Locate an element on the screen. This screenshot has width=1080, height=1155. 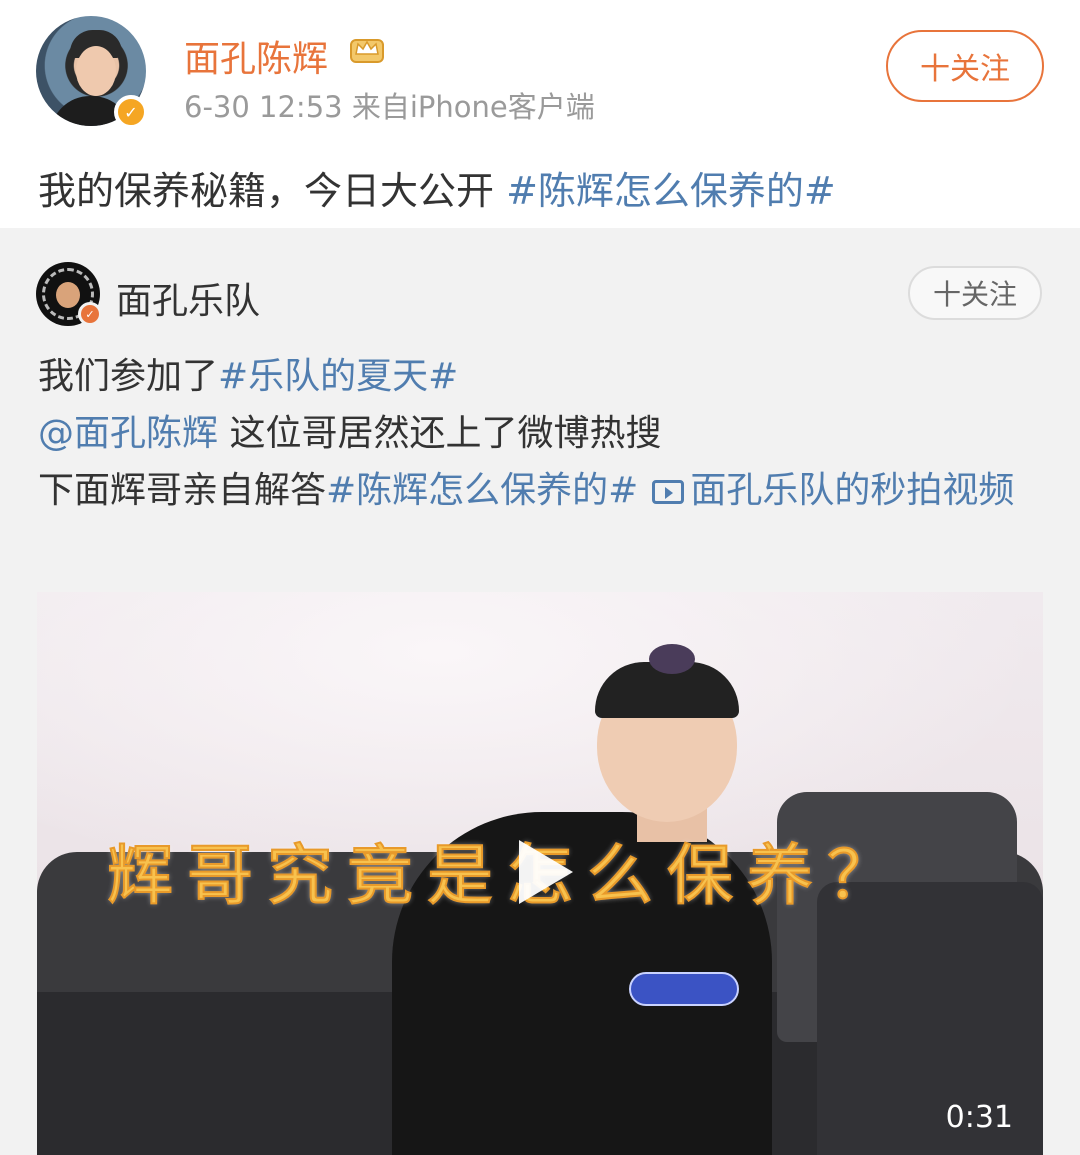
video-link: 面孔乐队的秒拍视频 is located at coordinates (852, 490).